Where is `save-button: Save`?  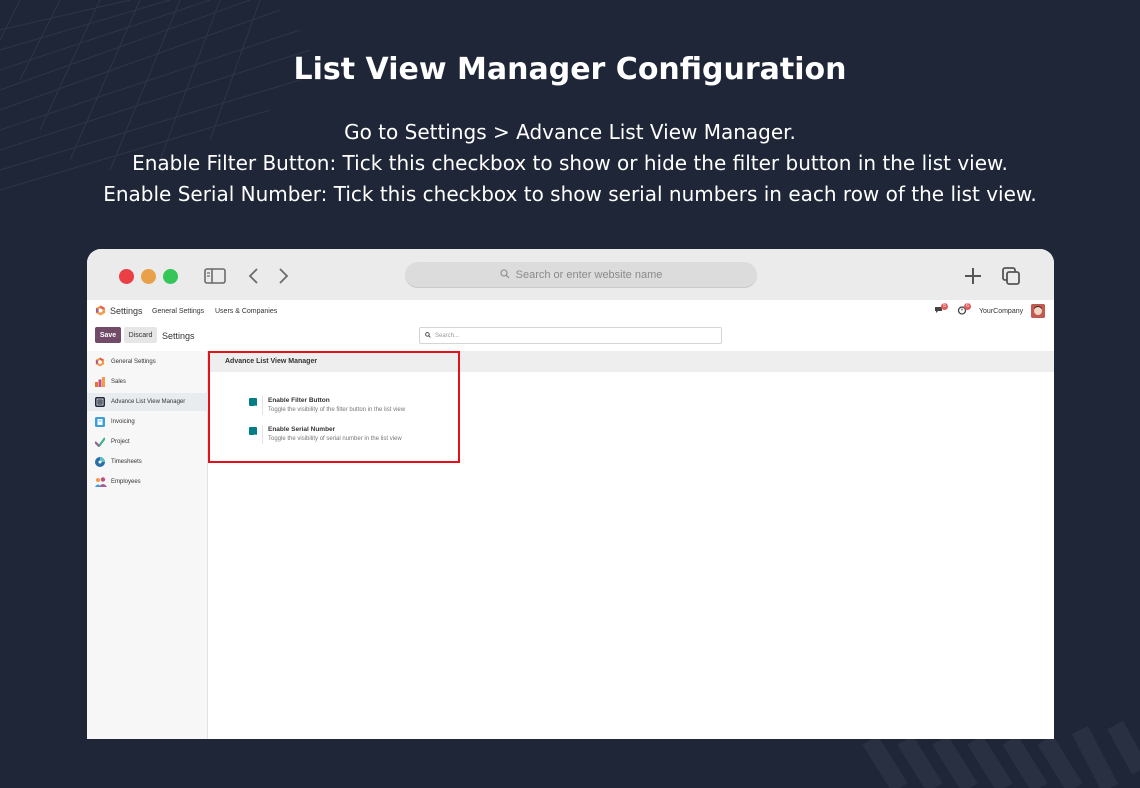 save-button: Save is located at coordinates (108, 335).